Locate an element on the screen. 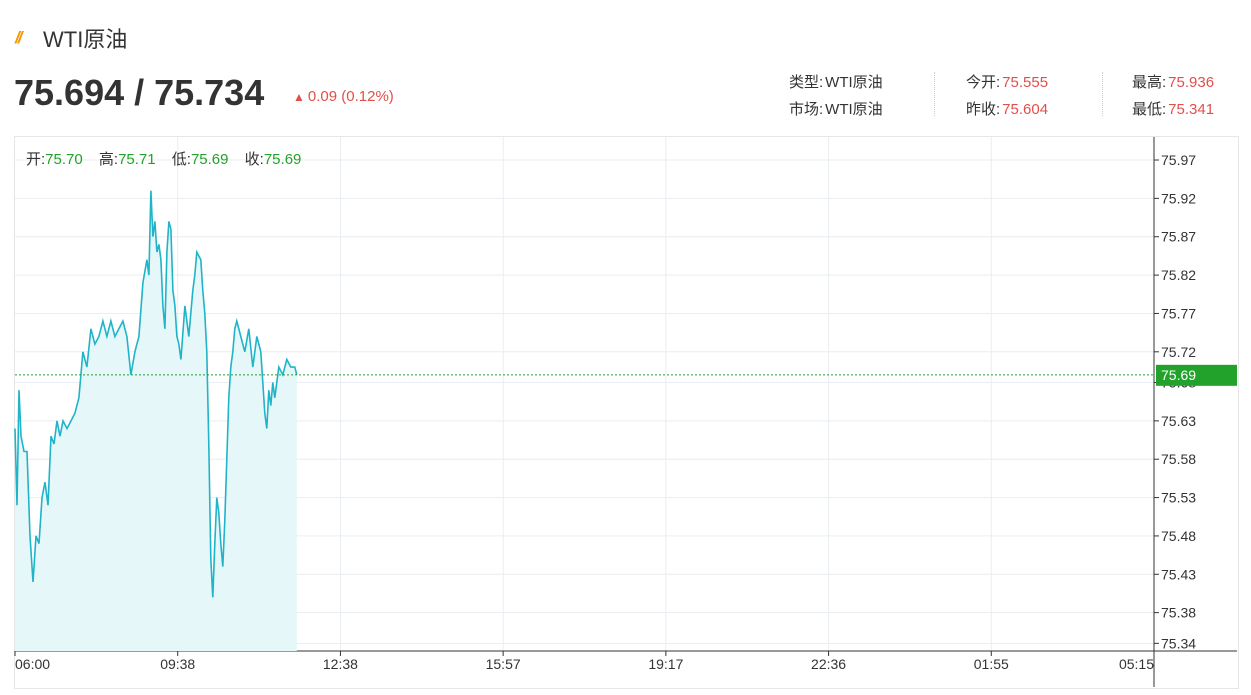 This screenshot has width=1251, height=695. y-tick-label: 75.82 is located at coordinates (1178, 275).